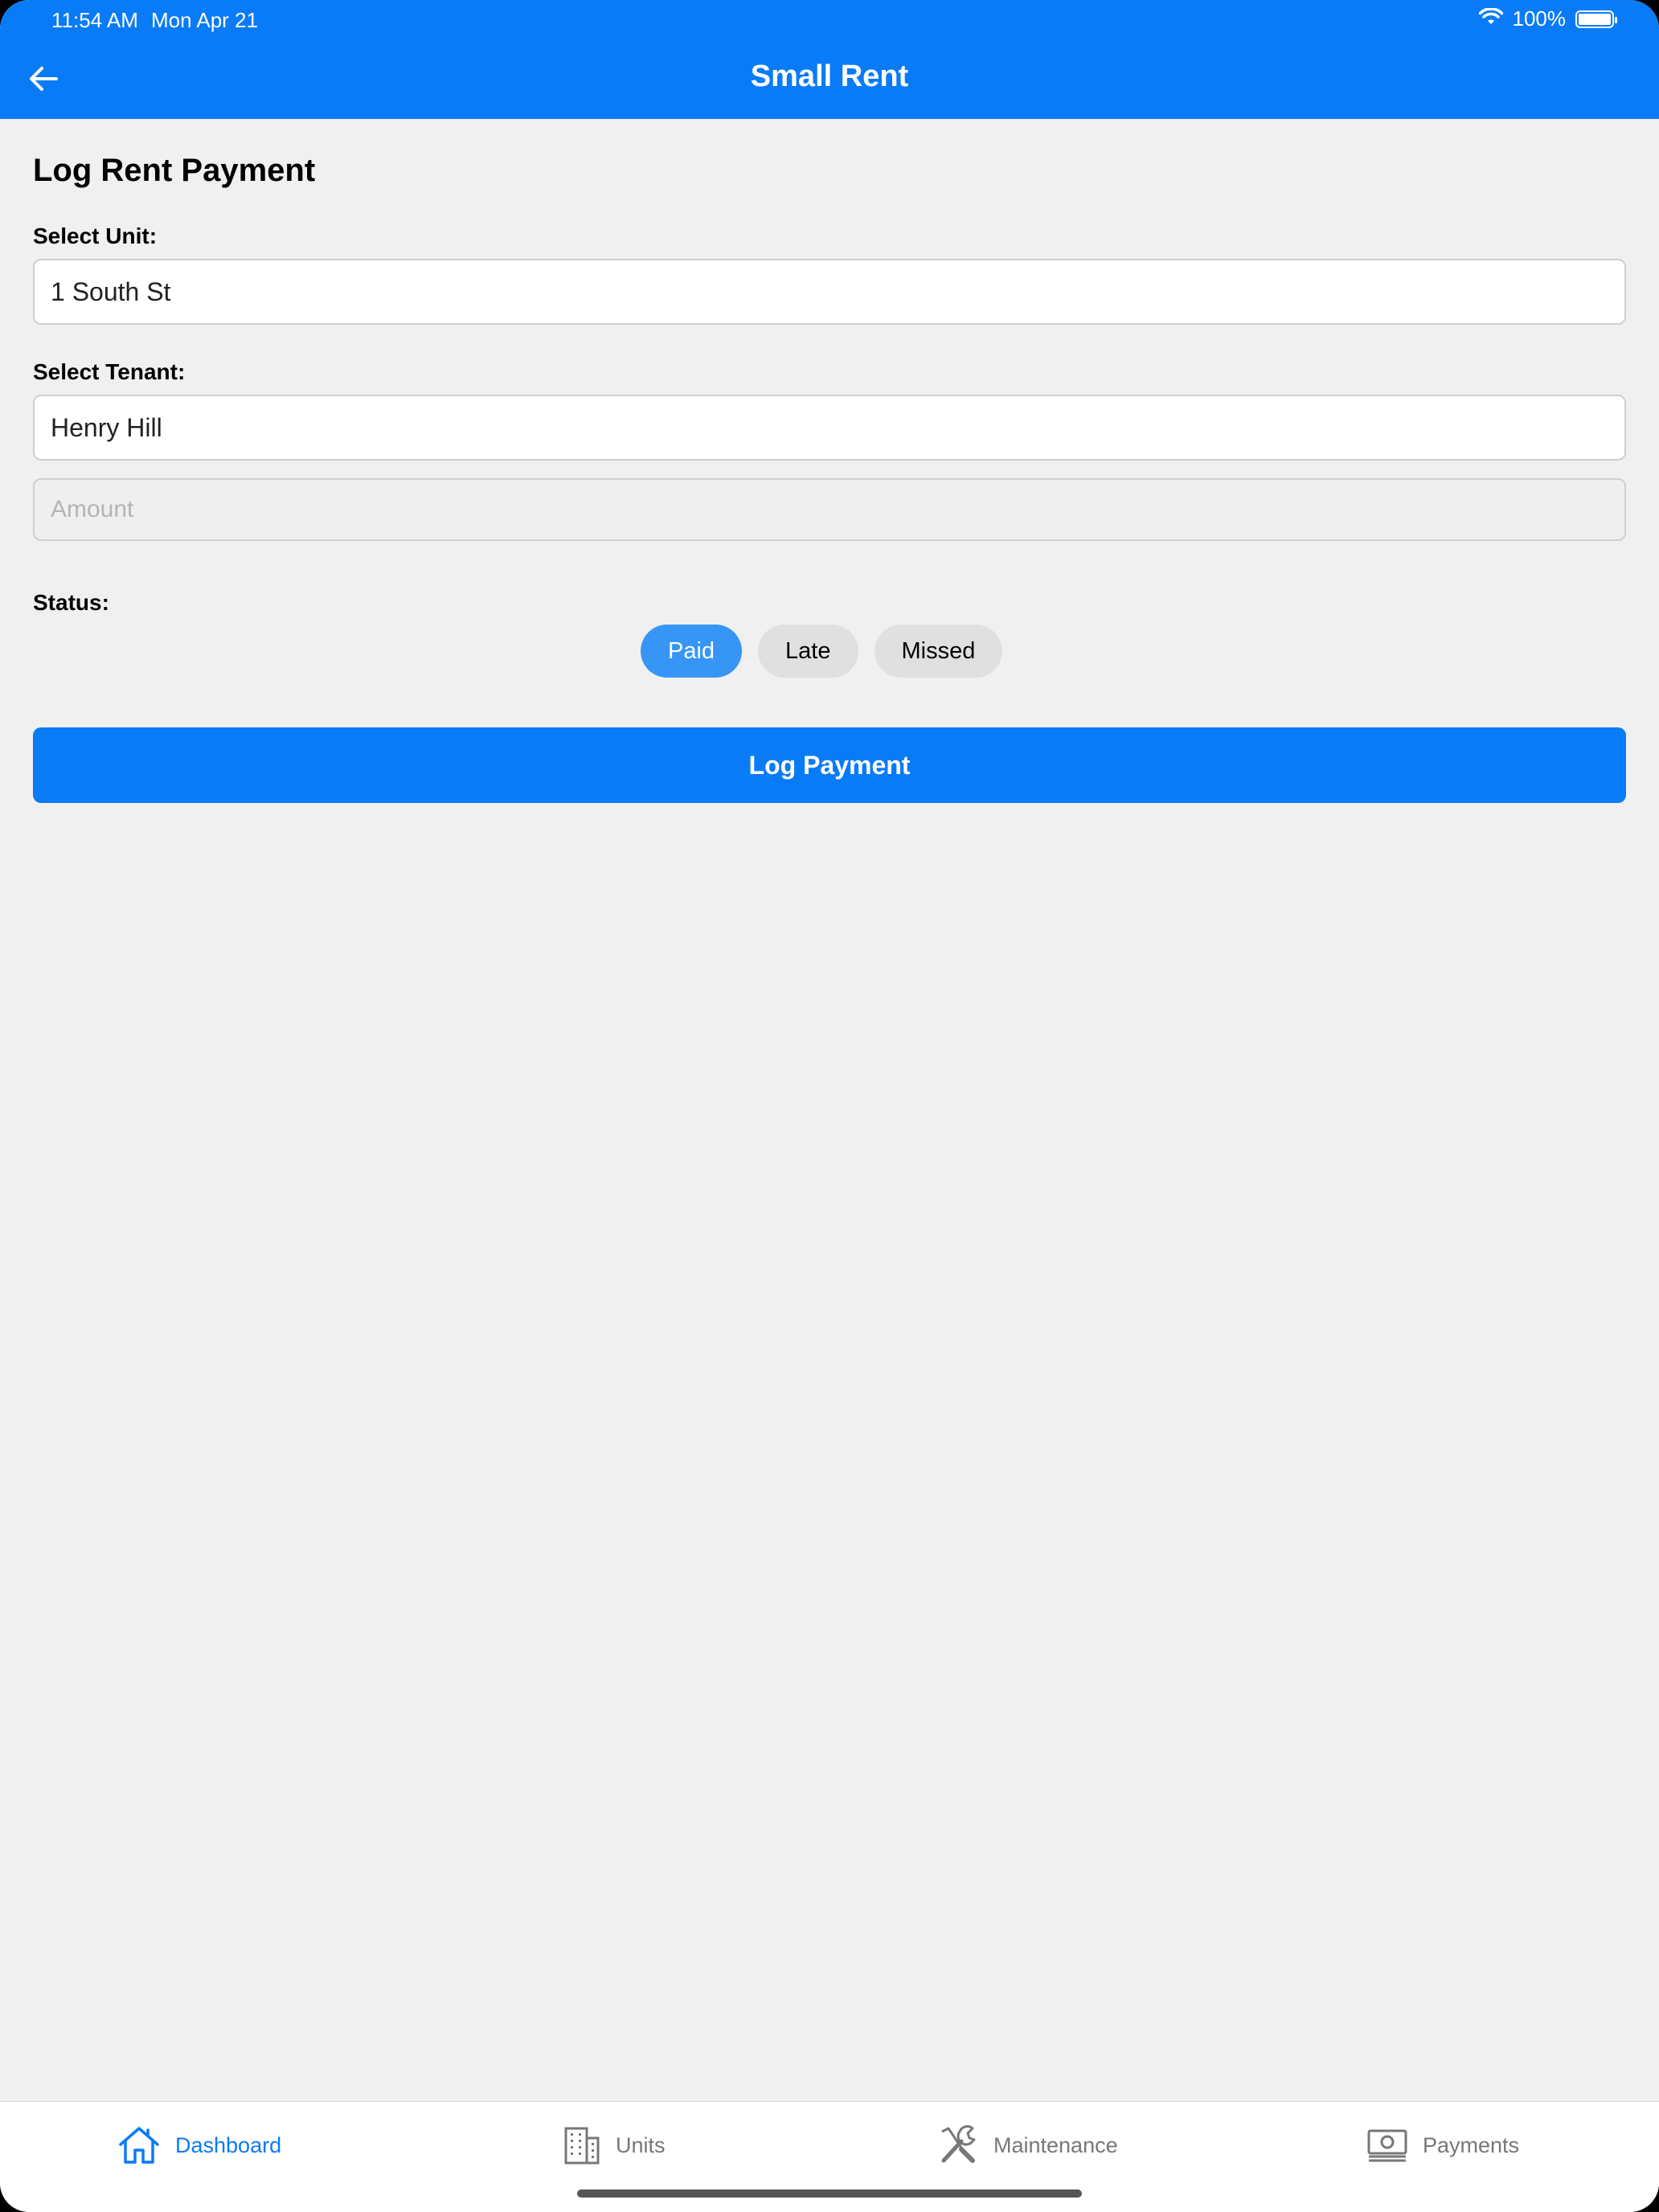 The width and height of the screenshot is (1659, 2212). Describe the element at coordinates (228, 2144) in the screenshot. I see `tab-dashboard-label: Dashboard` at that location.